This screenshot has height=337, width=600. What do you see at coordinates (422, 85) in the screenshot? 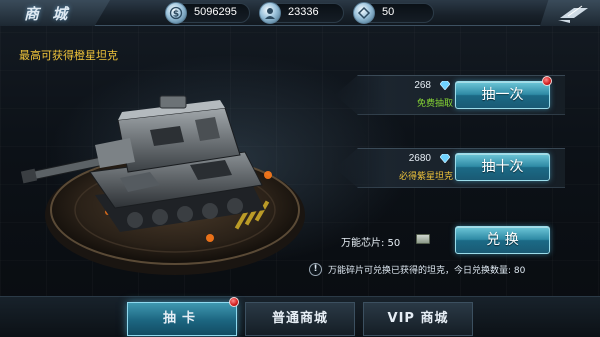
I see `offer-single-price: 268` at bounding box center [422, 85].